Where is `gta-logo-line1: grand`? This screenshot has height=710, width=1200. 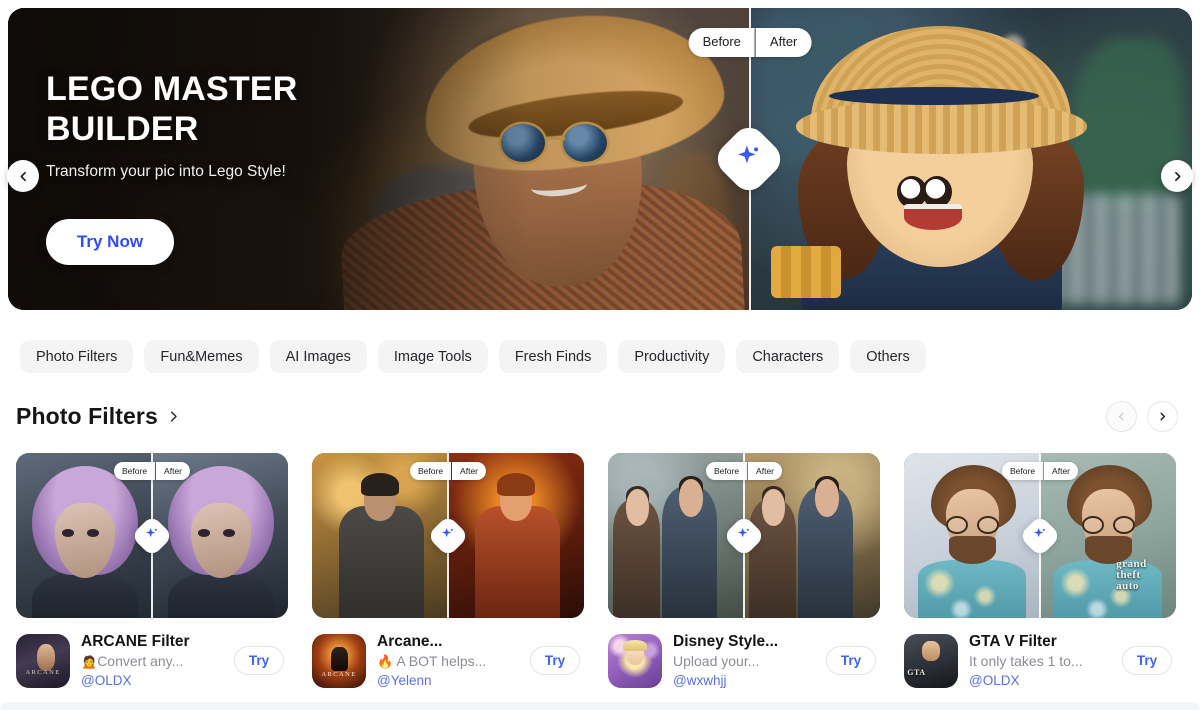 gta-logo-line1: grand is located at coordinates (1131, 563).